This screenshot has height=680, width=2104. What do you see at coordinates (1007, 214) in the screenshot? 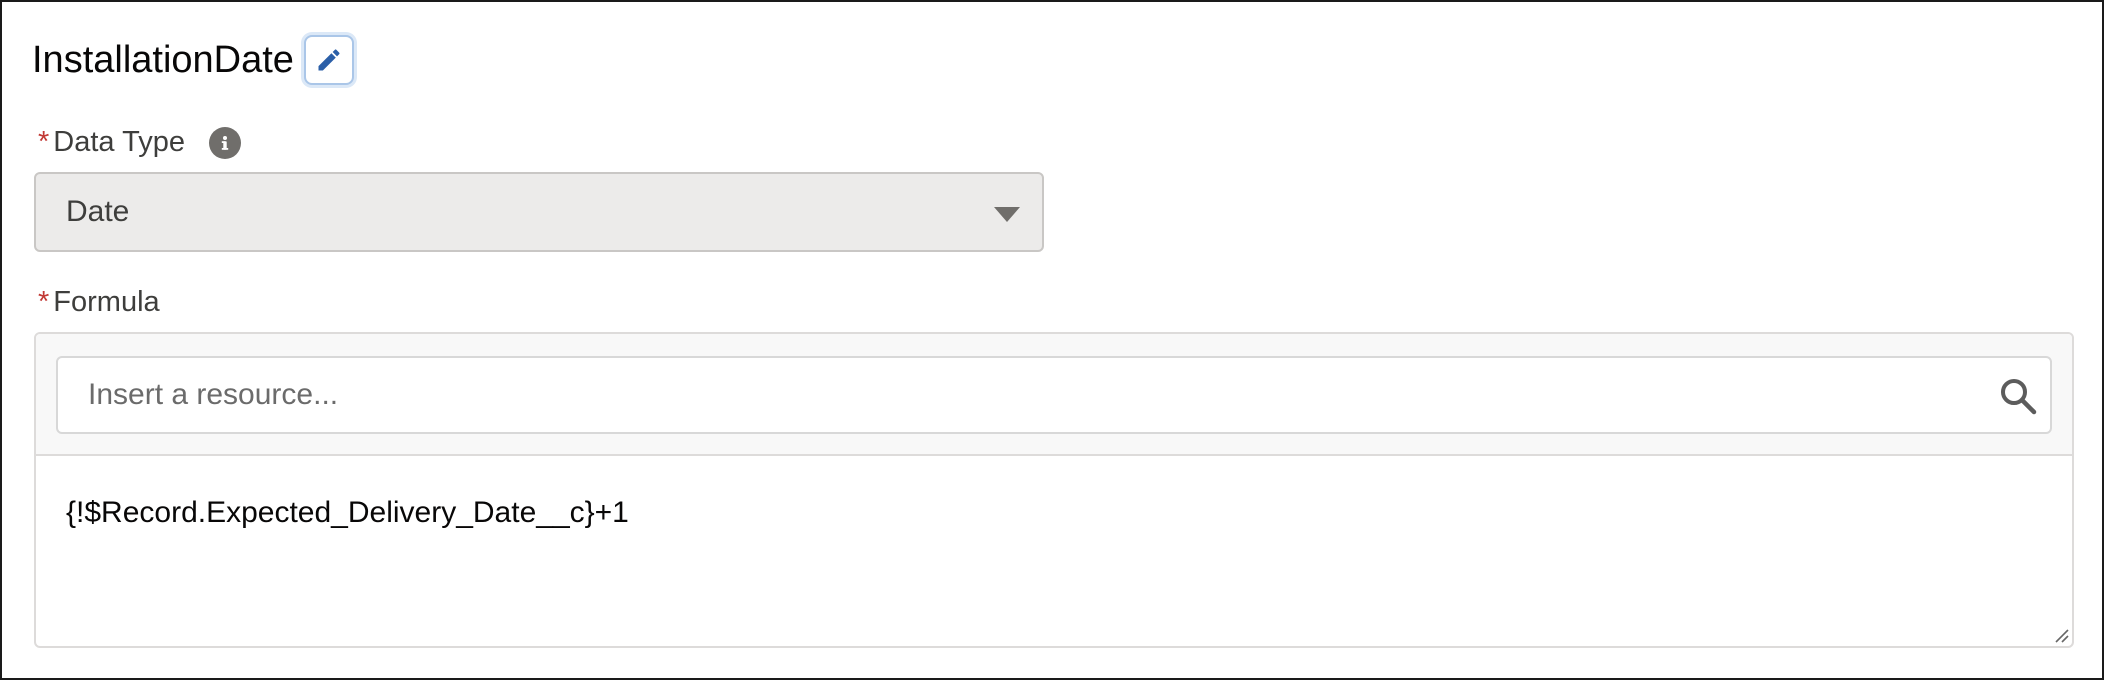
I see `chevron-down-icon` at bounding box center [1007, 214].